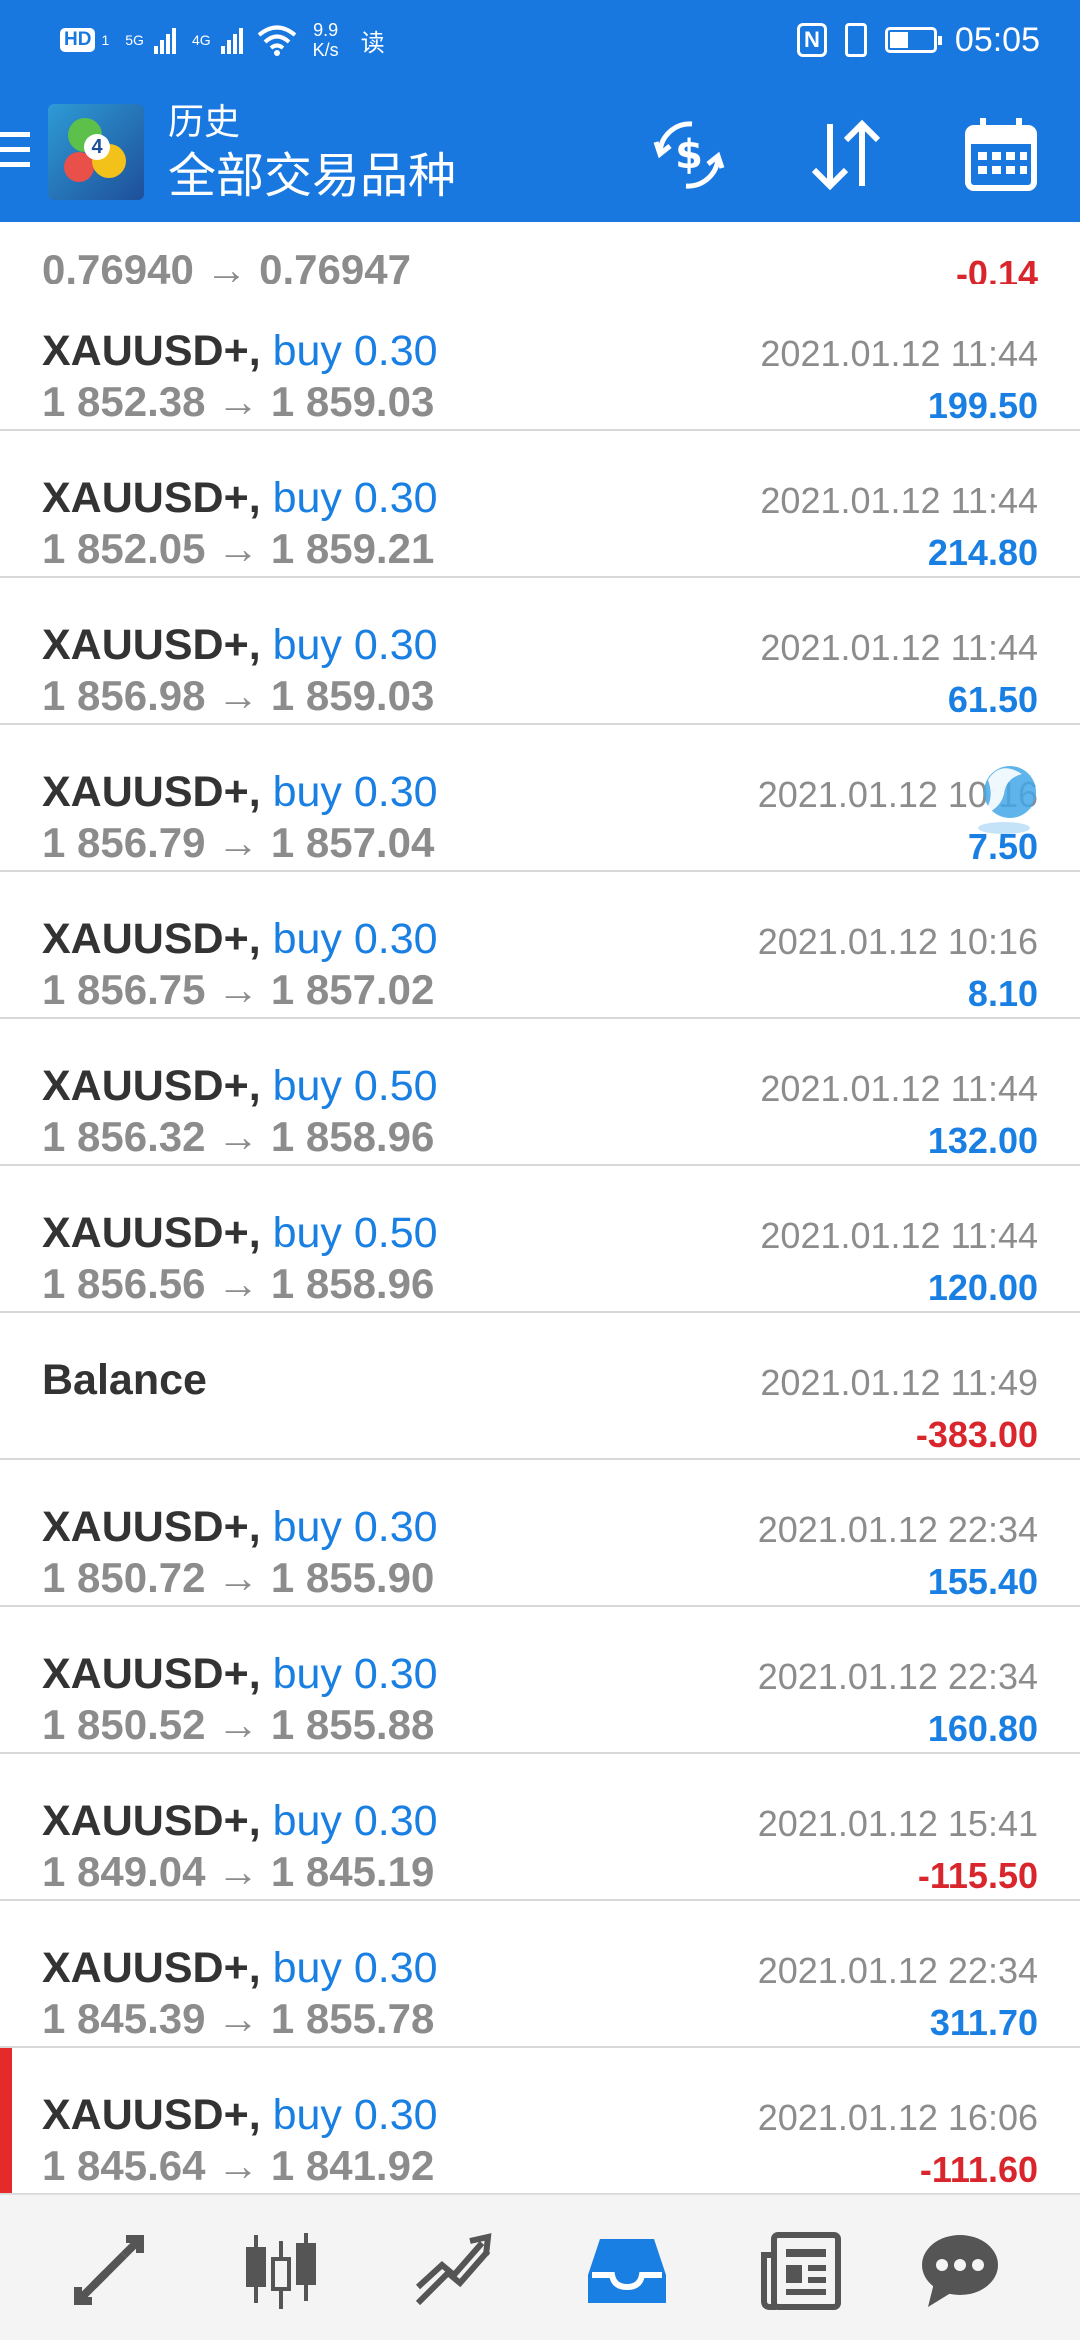 The width and height of the screenshot is (1080, 2340). I want to click on news-icon, so click(801, 2270).